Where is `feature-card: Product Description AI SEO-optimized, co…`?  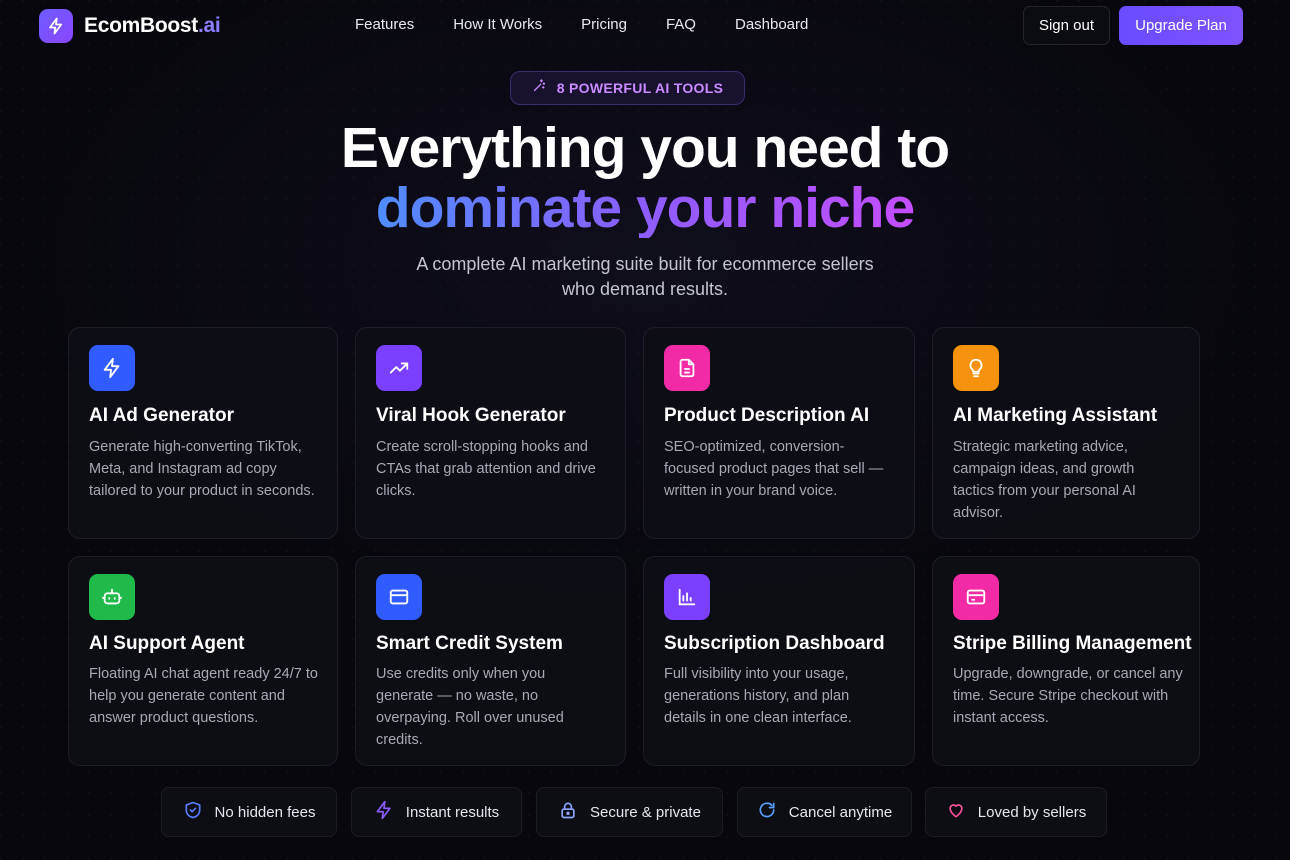
feature-card: Product Description AI SEO-optimized, co… is located at coordinates (779, 433).